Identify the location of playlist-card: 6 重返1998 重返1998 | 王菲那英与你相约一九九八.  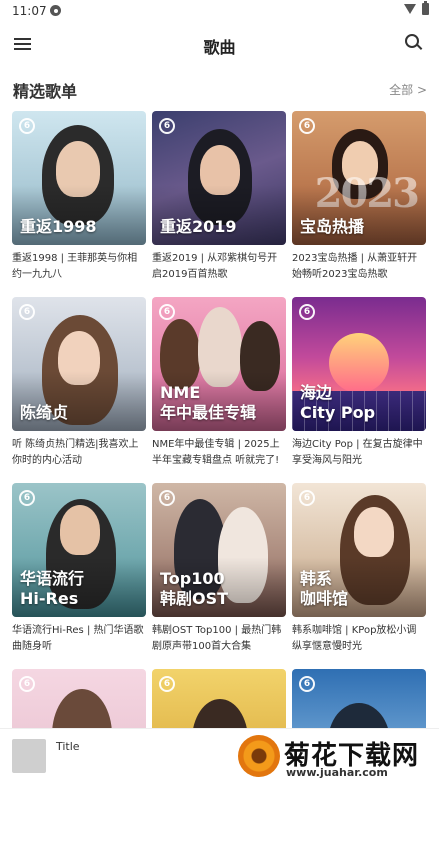
(79, 204).